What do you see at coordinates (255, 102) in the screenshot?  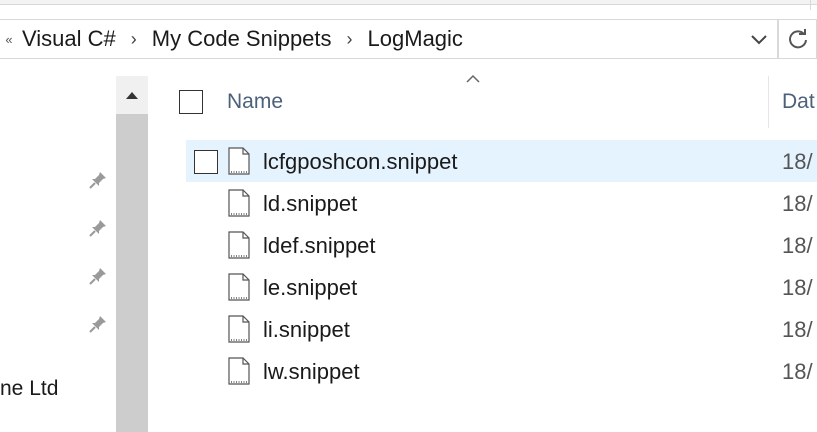 I see `column-header-name: Name` at bounding box center [255, 102].